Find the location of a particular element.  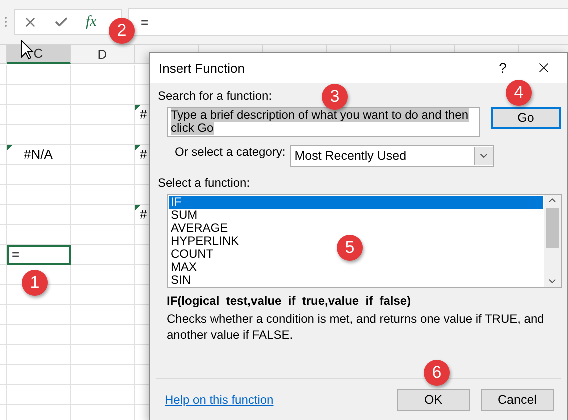

formula-field: = is located at coordinates (348, 22).